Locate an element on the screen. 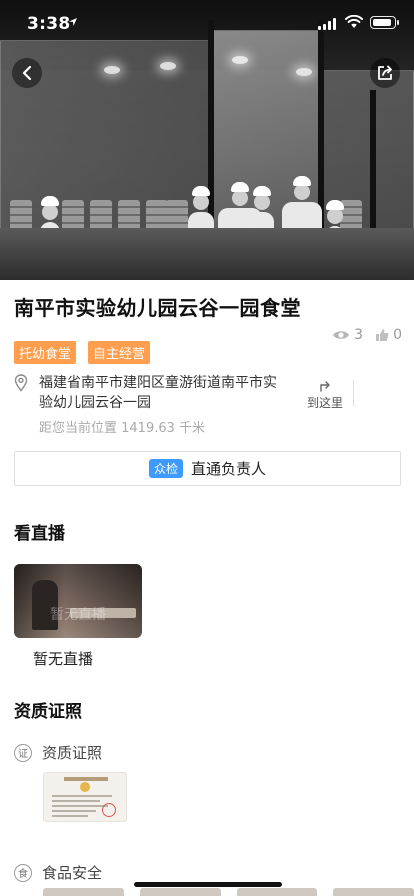  tag-list: 托幼食堂 自主经营 is located at coordinates (82, 352).